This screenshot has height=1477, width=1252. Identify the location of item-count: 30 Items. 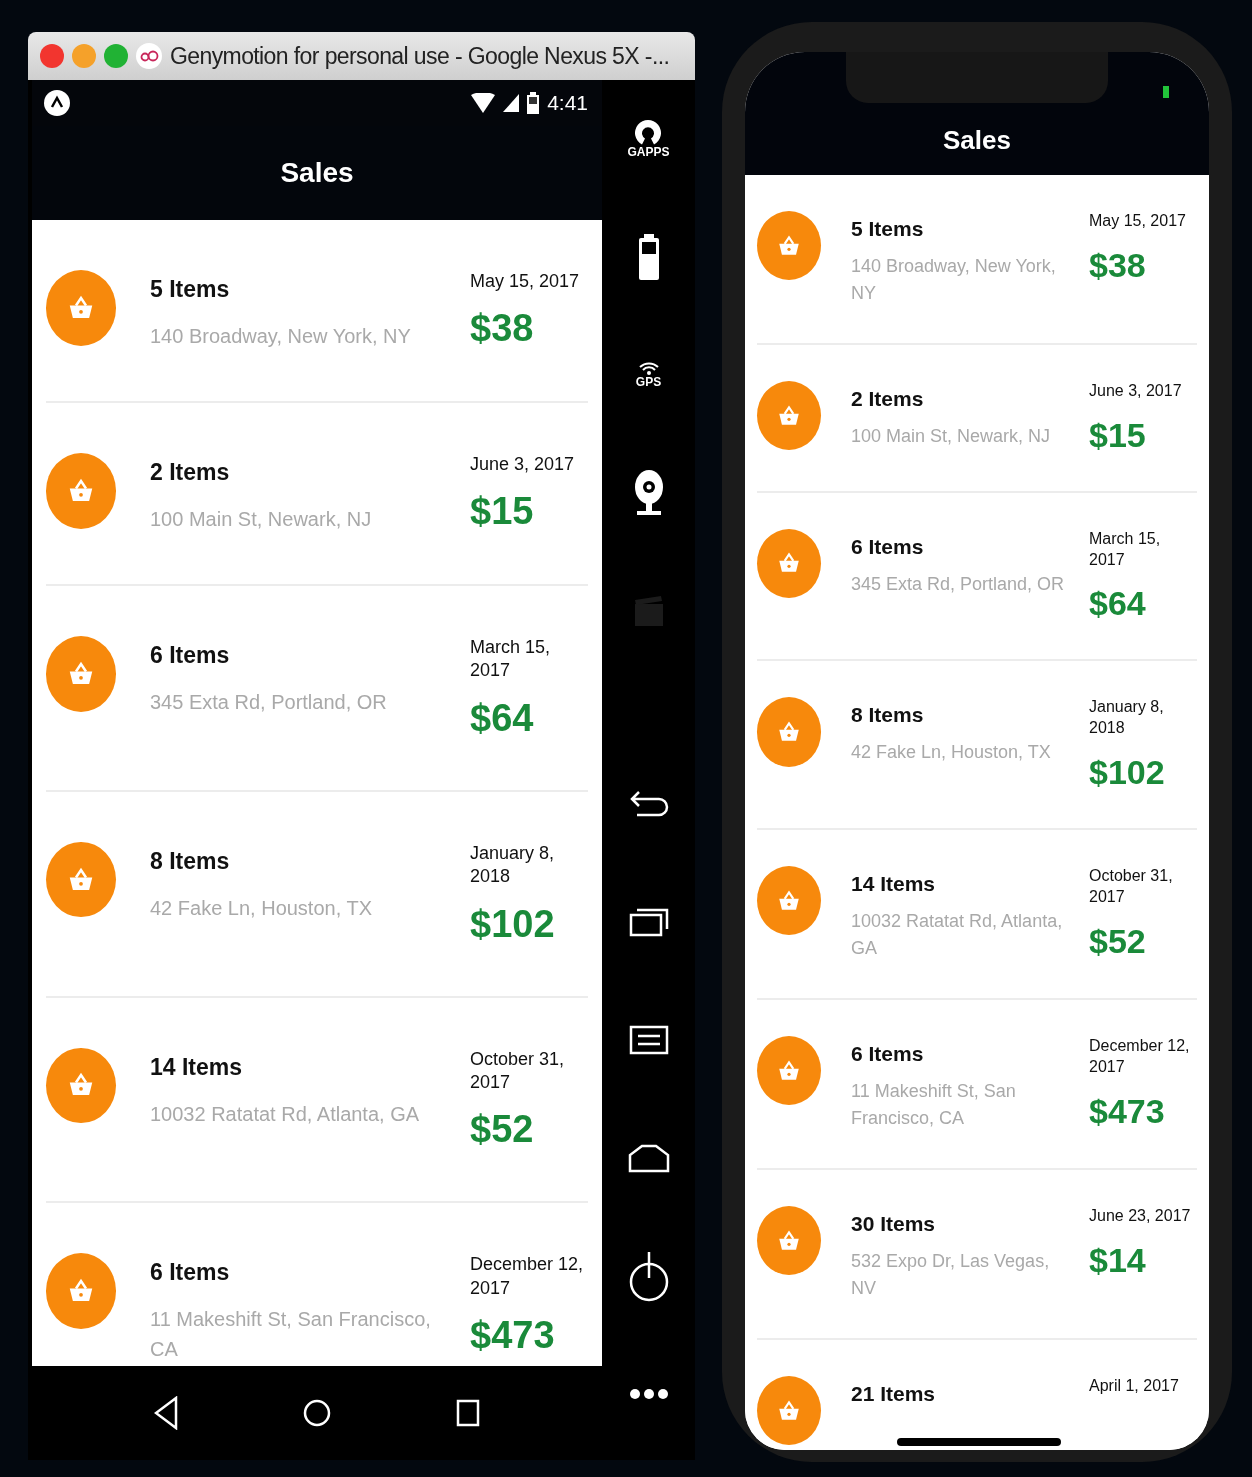
(894, 1224).